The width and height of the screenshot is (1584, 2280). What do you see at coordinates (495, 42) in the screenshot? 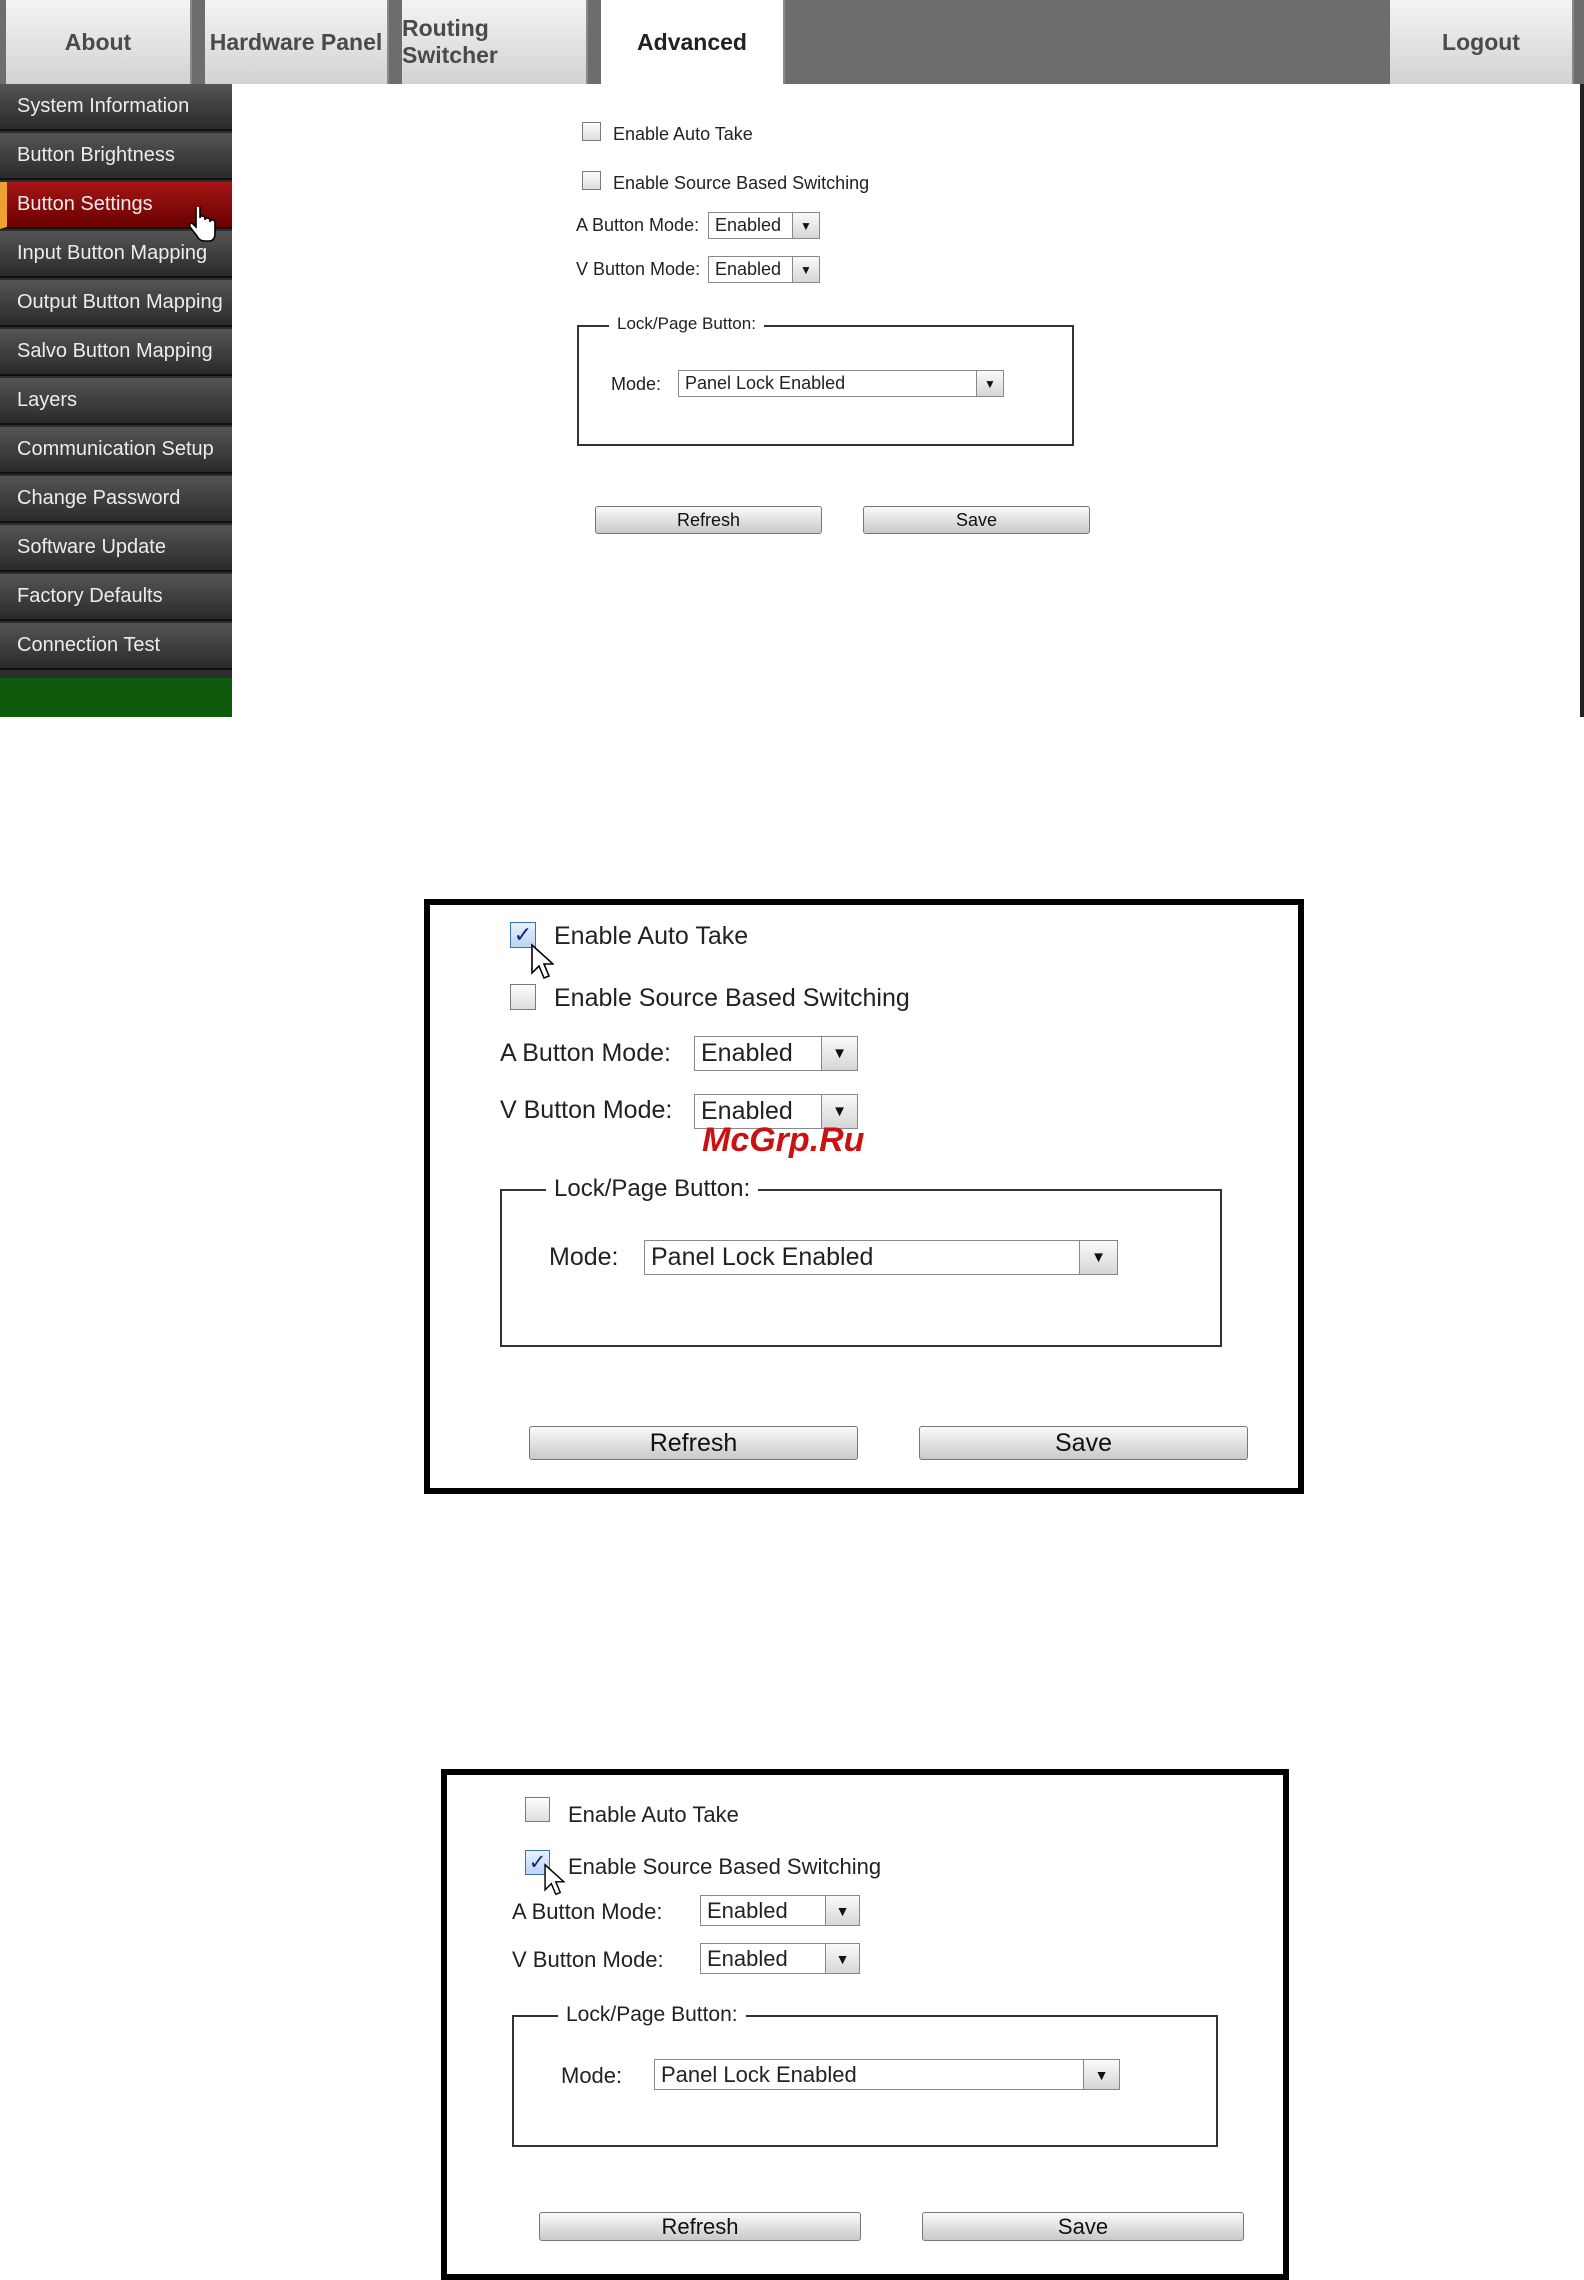
I see `tab-routing-switcher: Routing Switcher` at bounding box center [495, 42].